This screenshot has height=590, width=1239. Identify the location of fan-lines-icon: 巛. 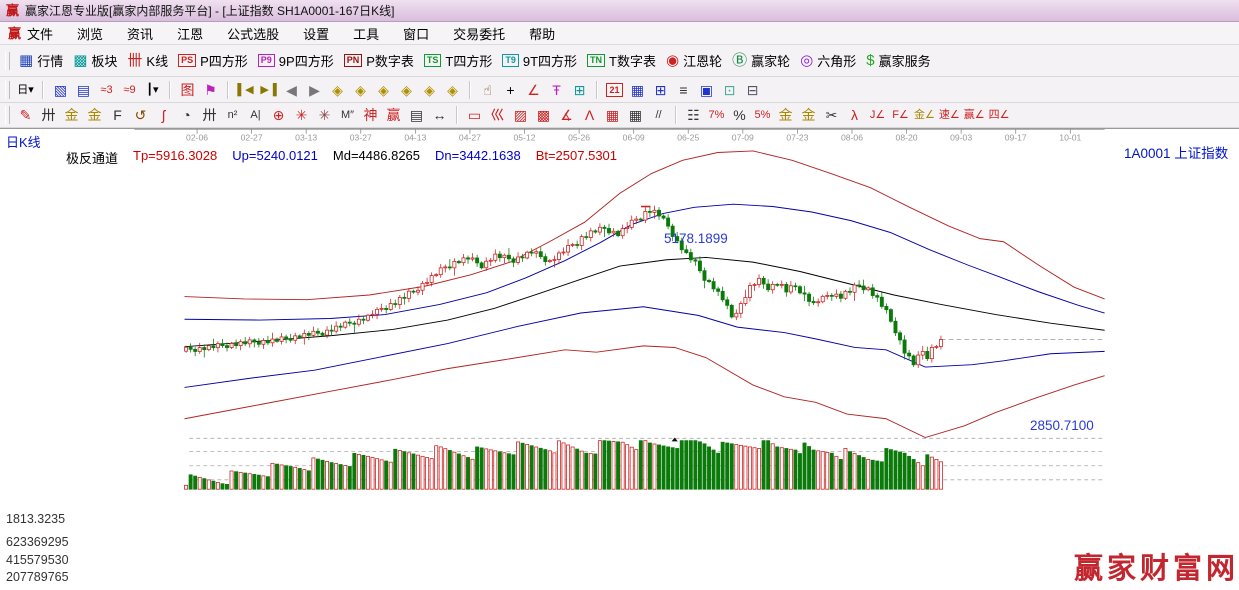
(497, 115).